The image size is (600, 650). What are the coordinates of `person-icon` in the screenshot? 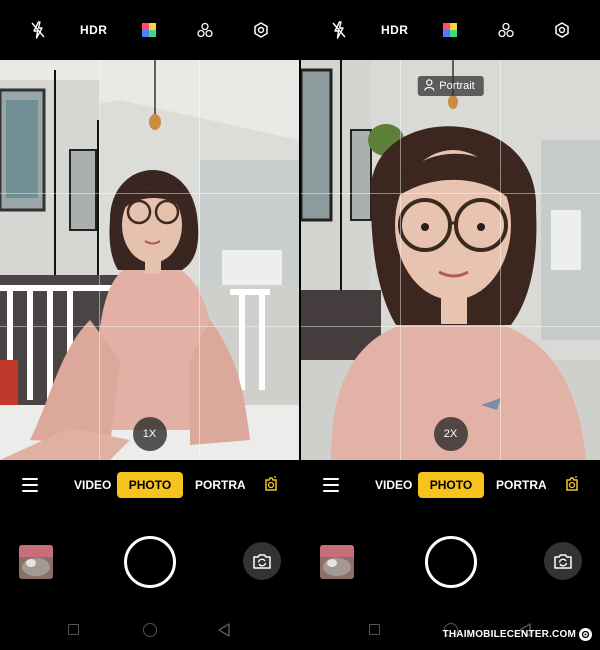 It's located at (428, 86).